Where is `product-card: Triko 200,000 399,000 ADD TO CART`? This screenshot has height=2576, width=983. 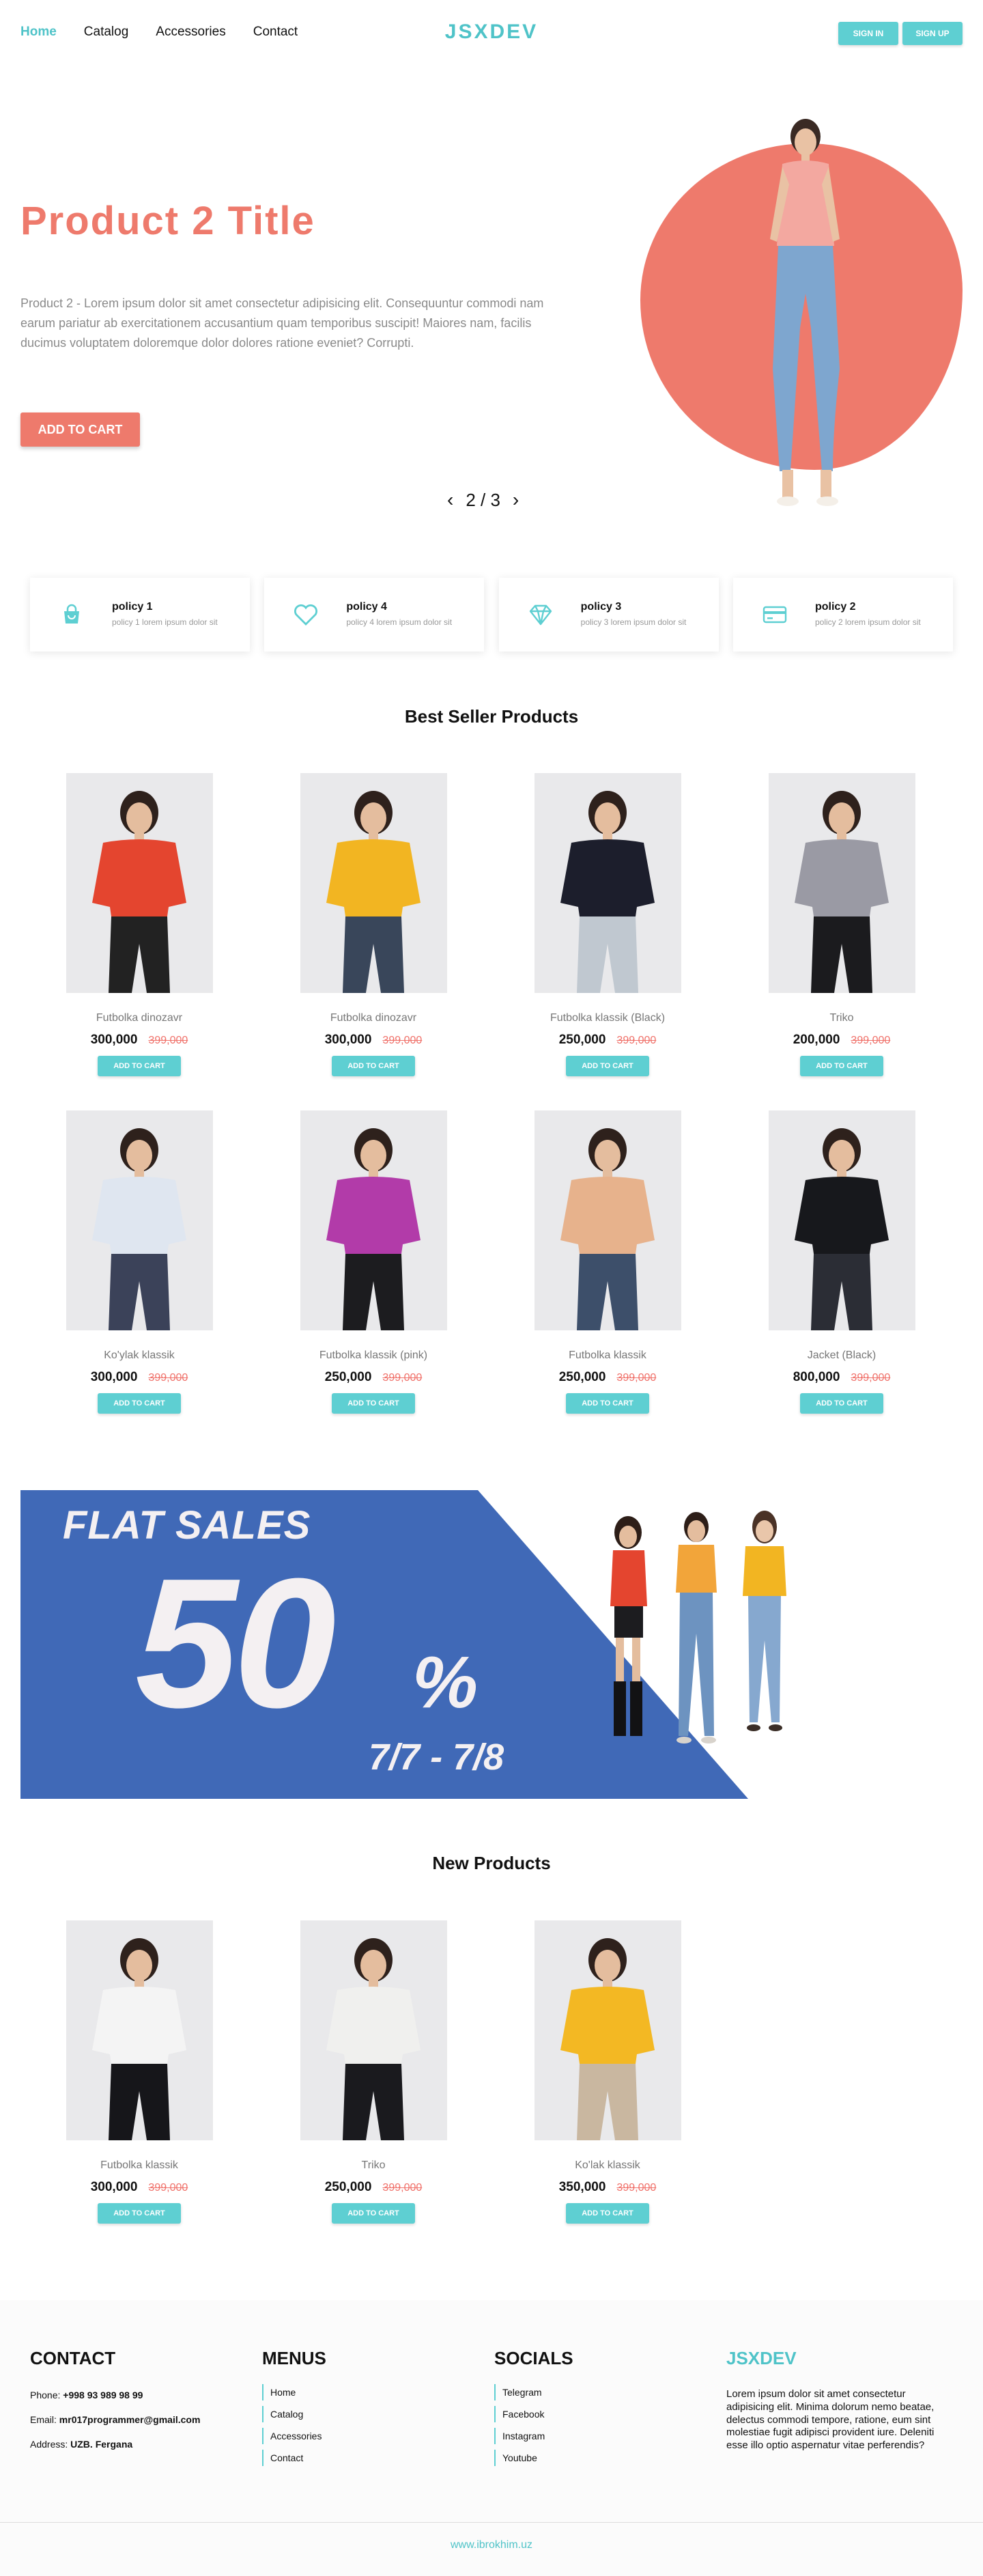 product-card: Triko 200,000 399,000 ADD TO CART is located at coordinates (841, 924).